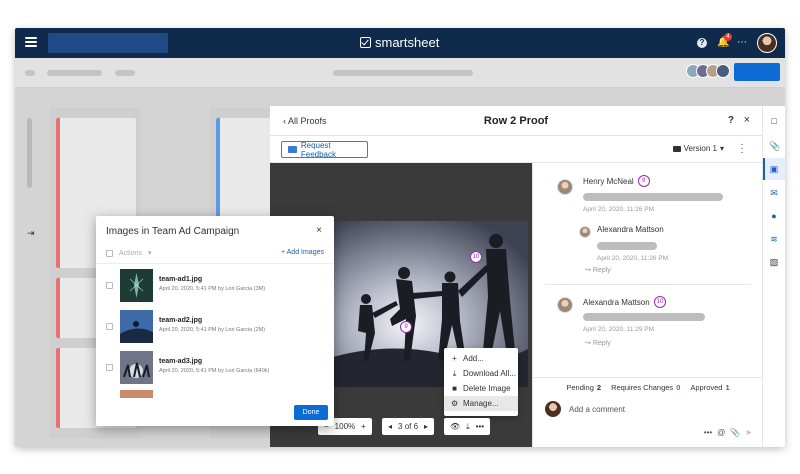 This screenshot has width=800, height=474. I want to click on sheet-toolbar, so click(400, 73).